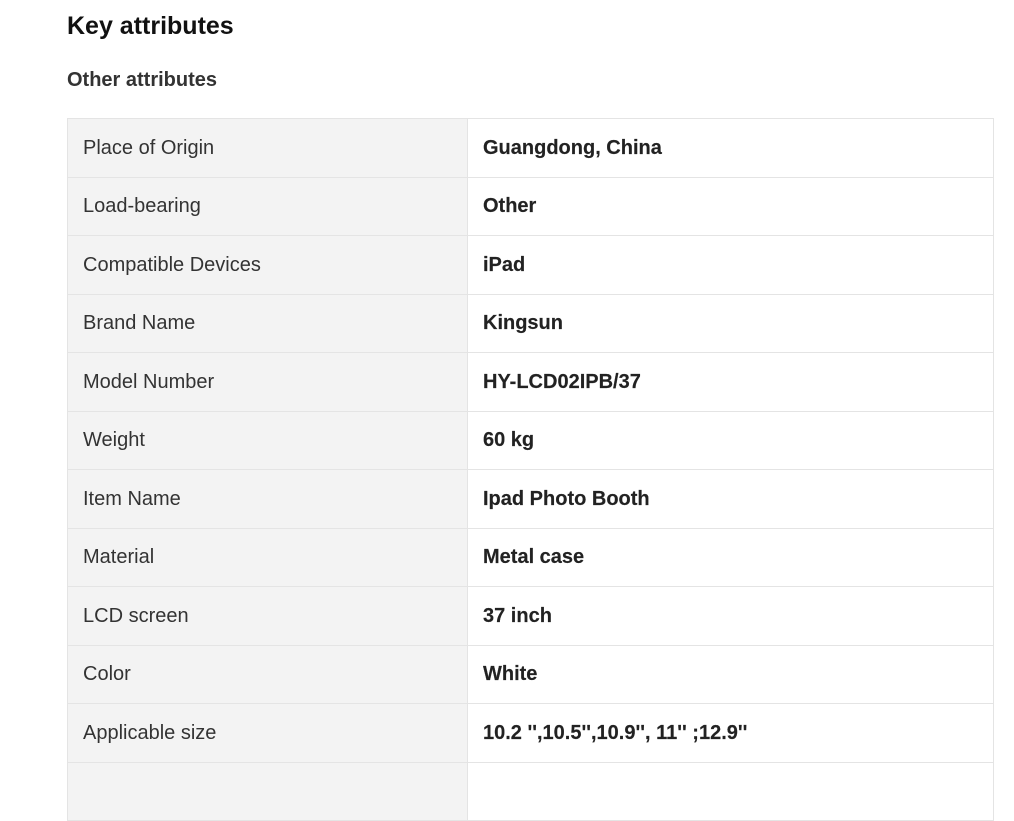  What do you see at coordinates (730, 499) in the screenshot?
I see `attribute-value: Ipad Photo Booth` at bounding box center [730, 499].